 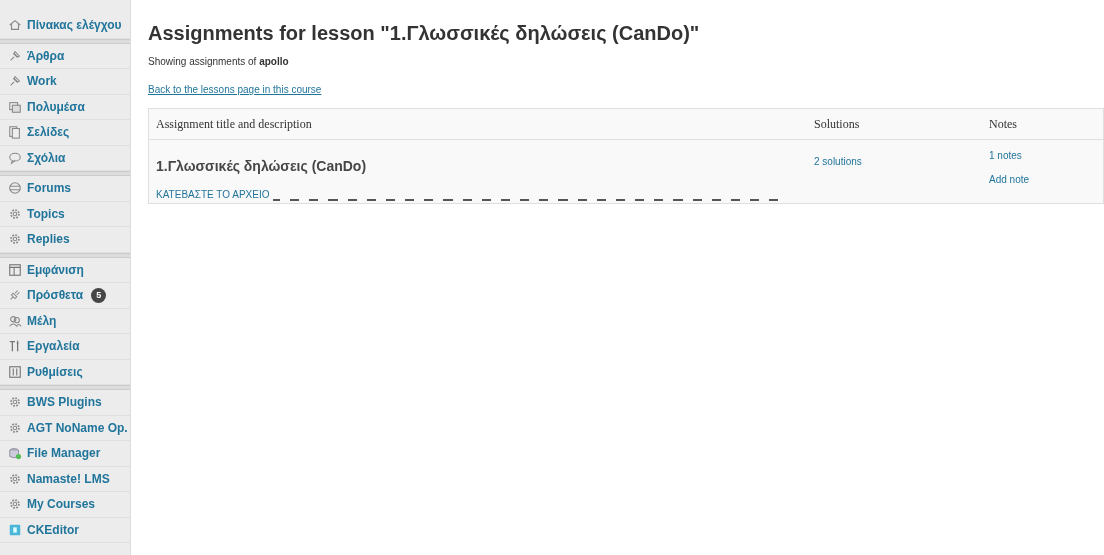 What do you see at coordinates (1003, 124) in the screenshot?
I see `column-header: Notes` at bounding box center [1003, 124].